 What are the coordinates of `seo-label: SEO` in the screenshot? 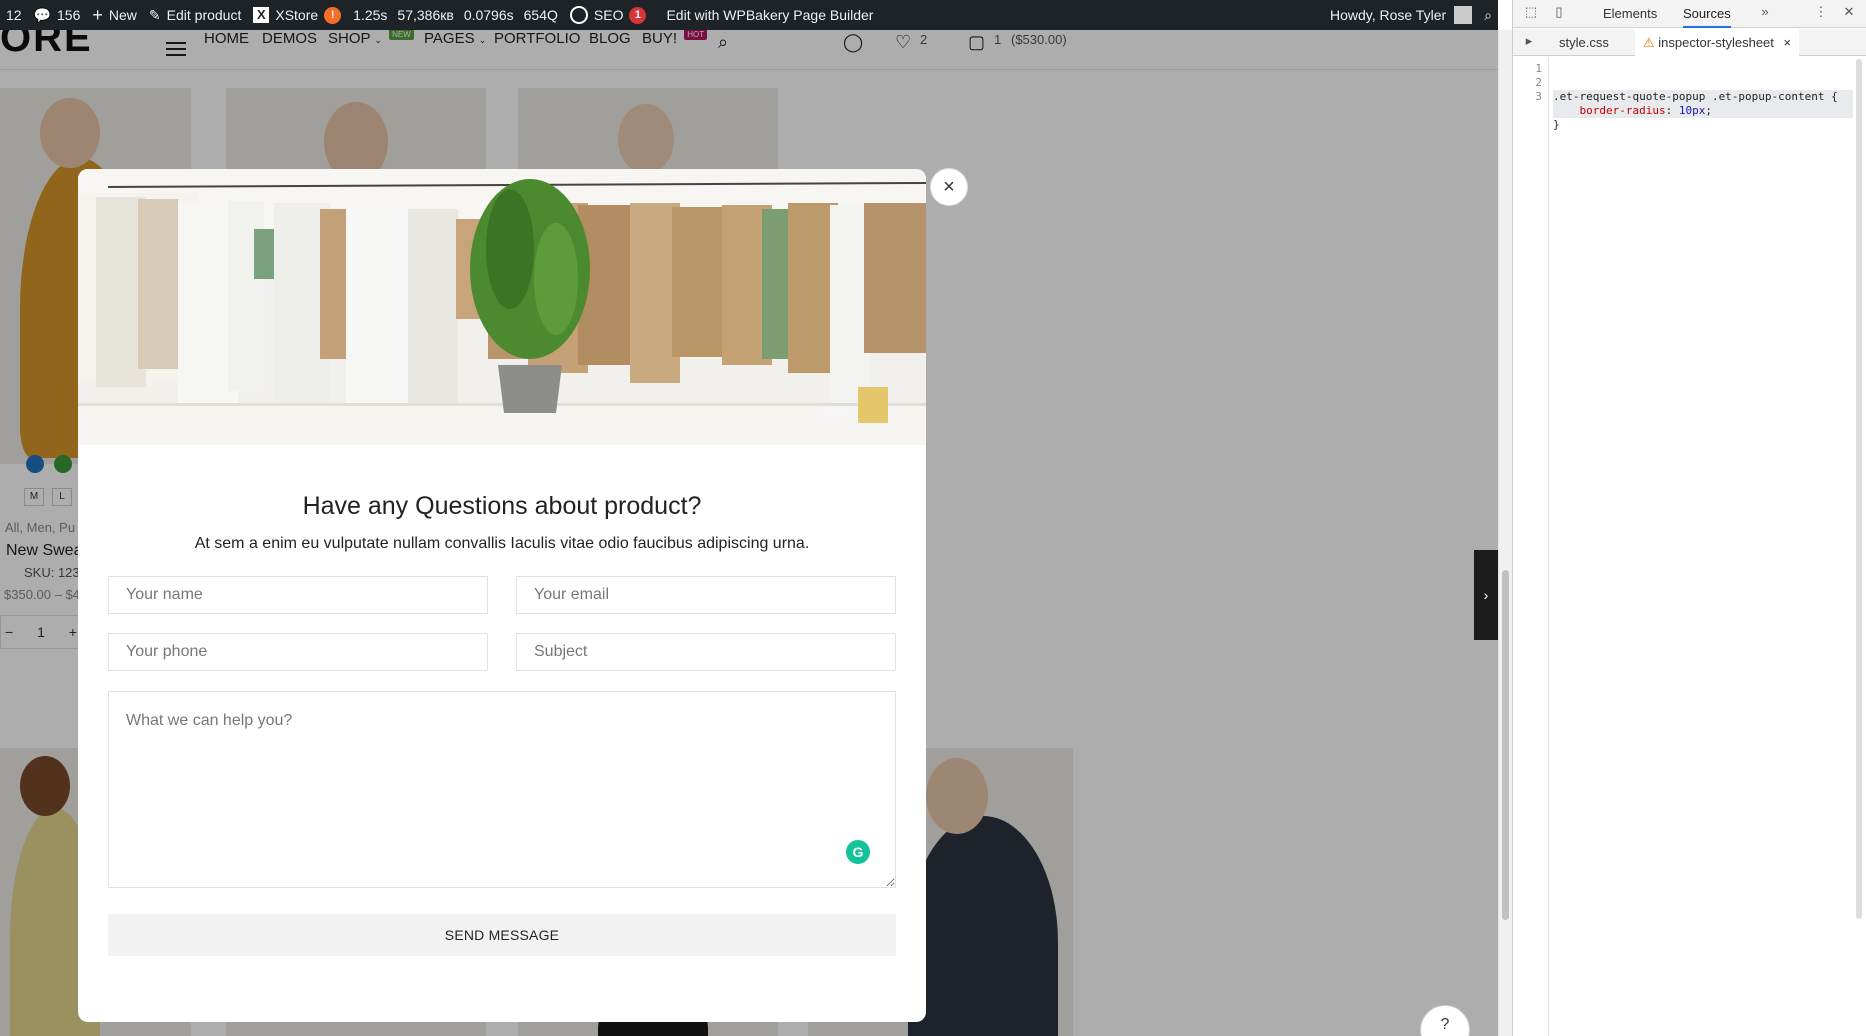 It's located at (608, 15).